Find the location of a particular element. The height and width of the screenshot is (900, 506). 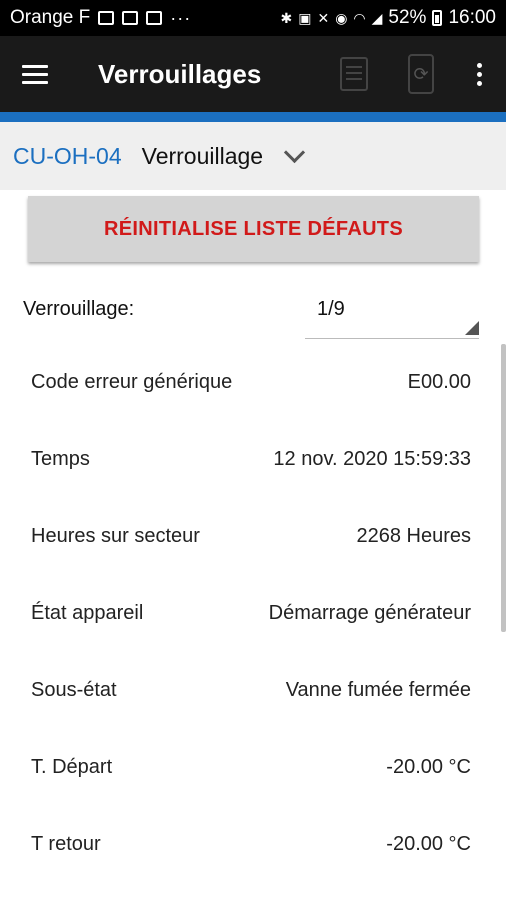

menu-icon is located at coordinates (40, 74).